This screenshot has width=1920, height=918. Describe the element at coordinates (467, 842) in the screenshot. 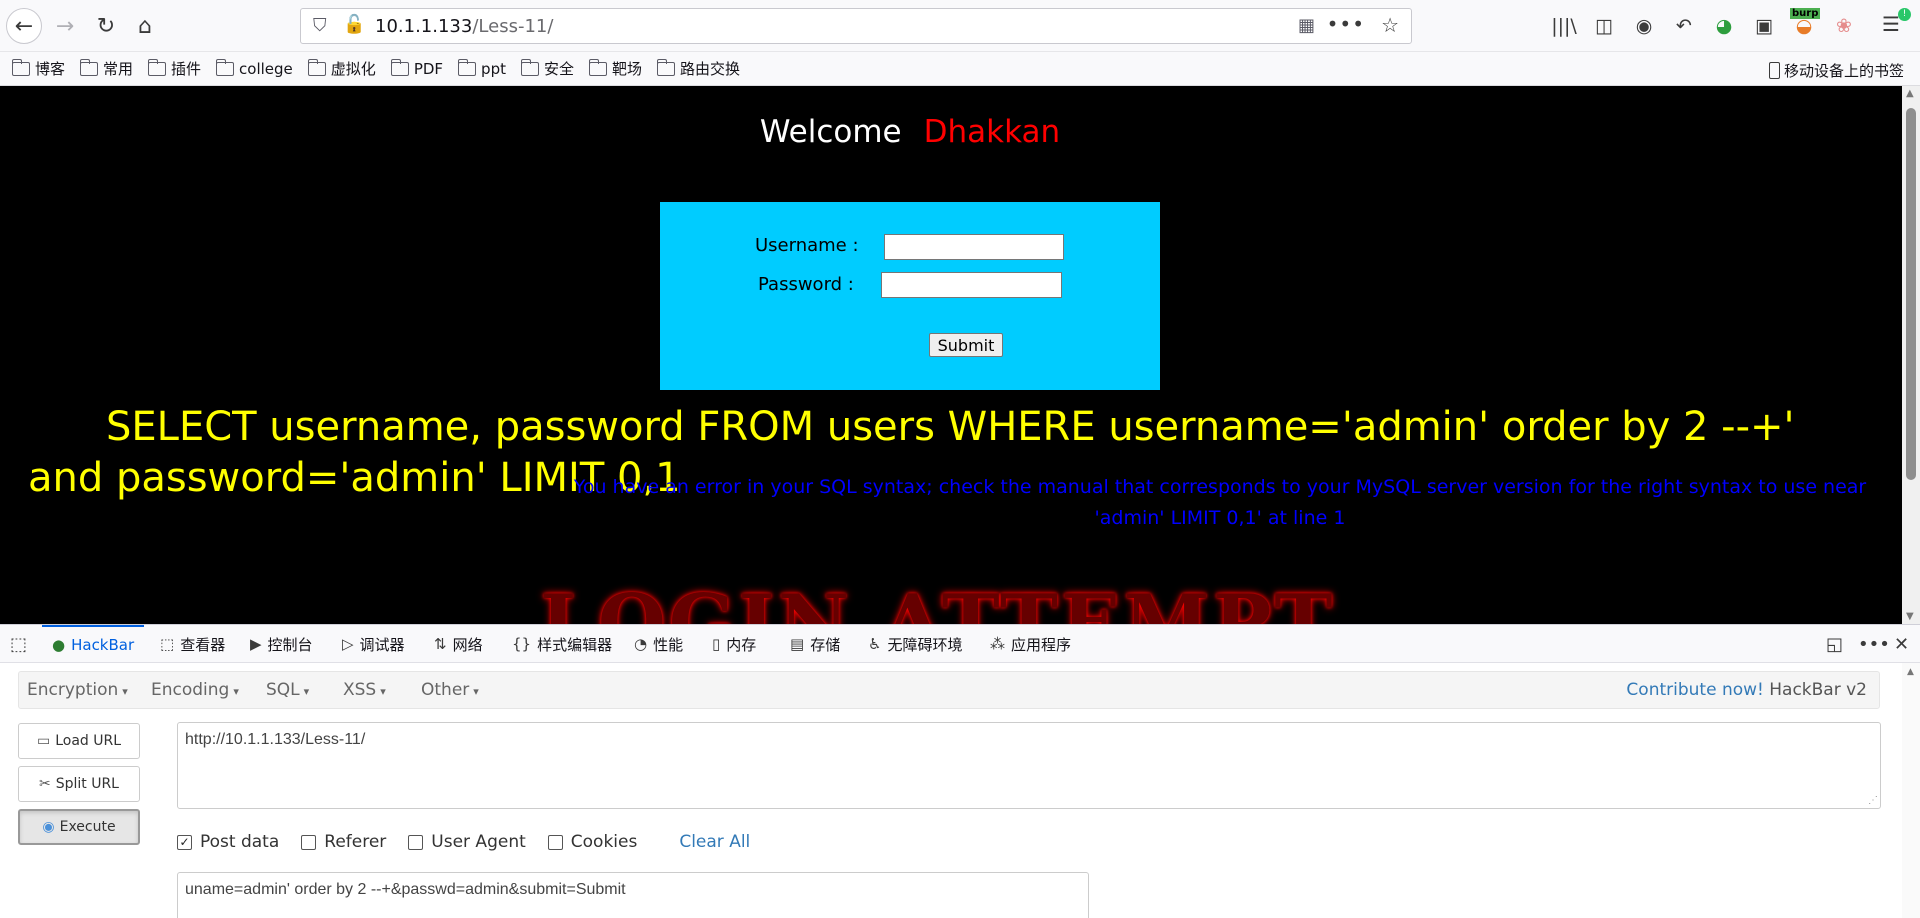

I see `user-agent-checkbox: User Agent` at that location.